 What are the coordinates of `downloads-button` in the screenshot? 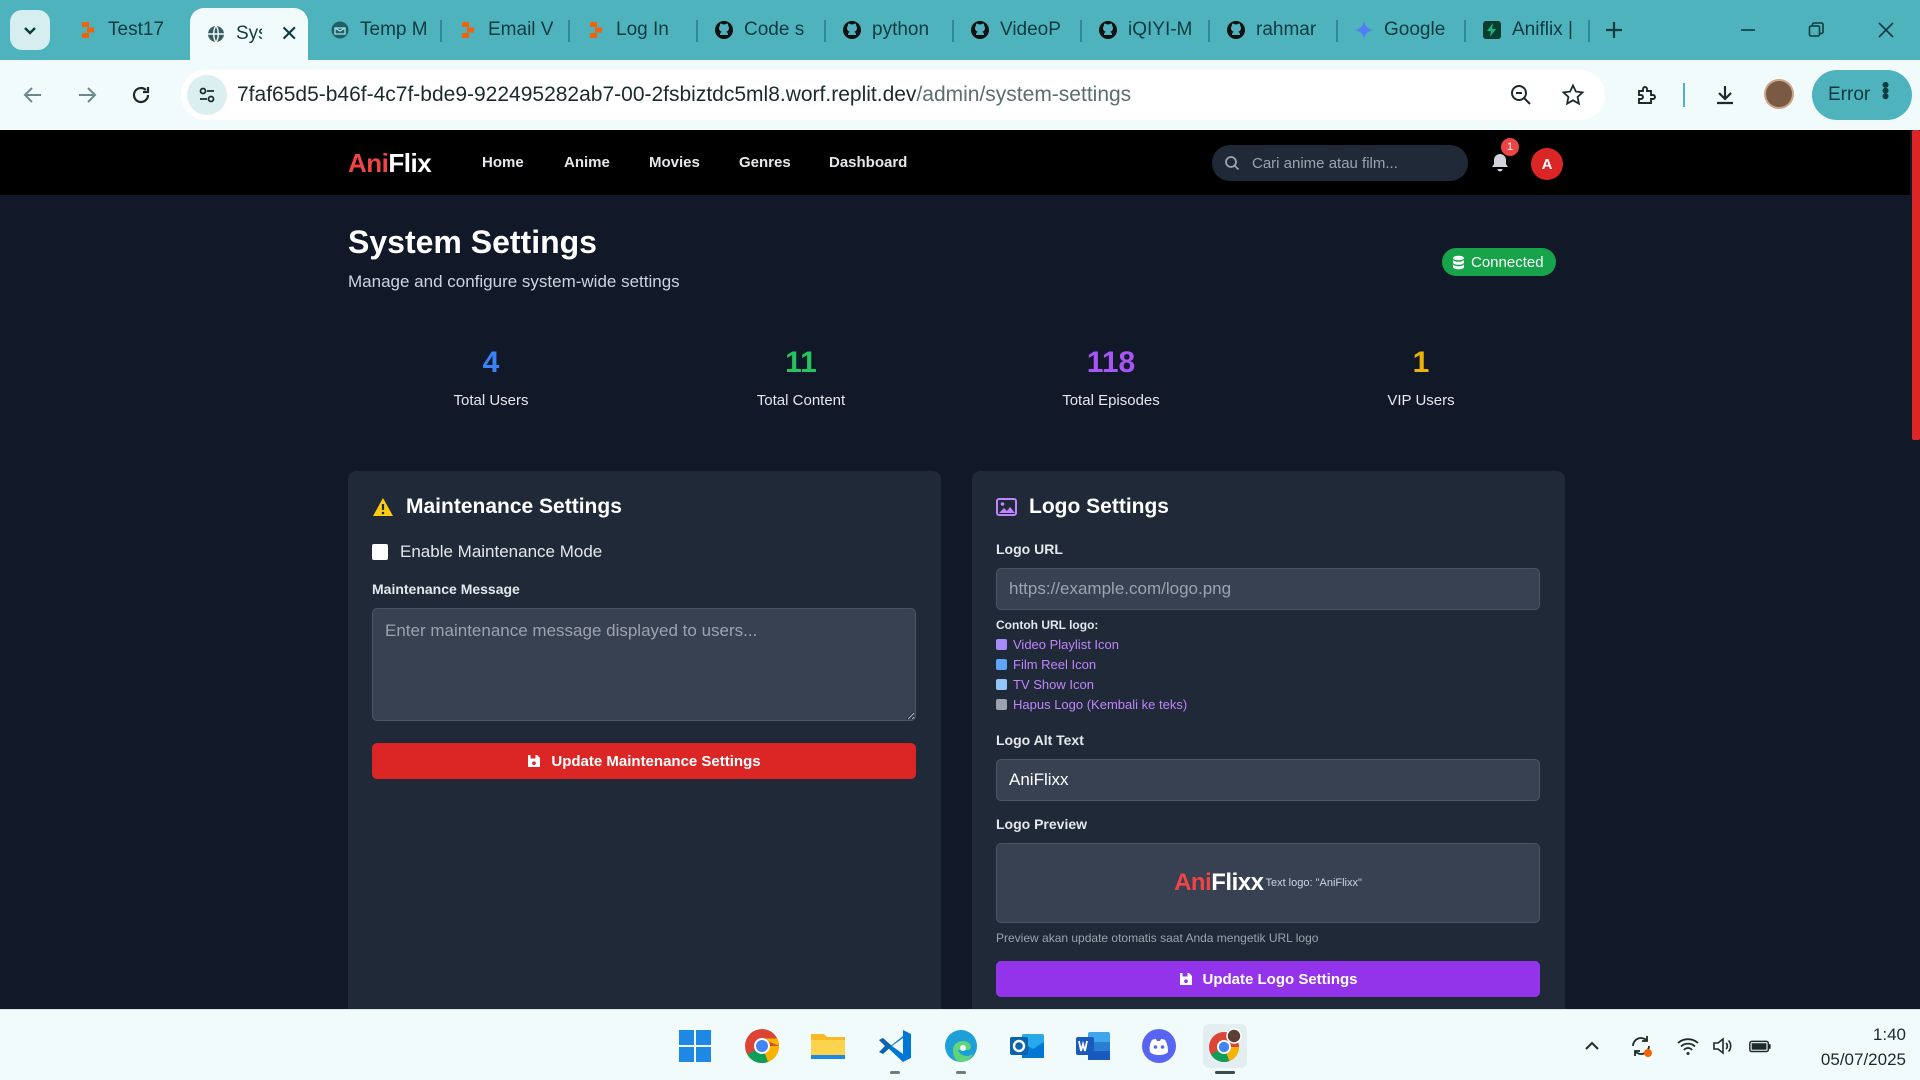 It's located at (1725, 95).